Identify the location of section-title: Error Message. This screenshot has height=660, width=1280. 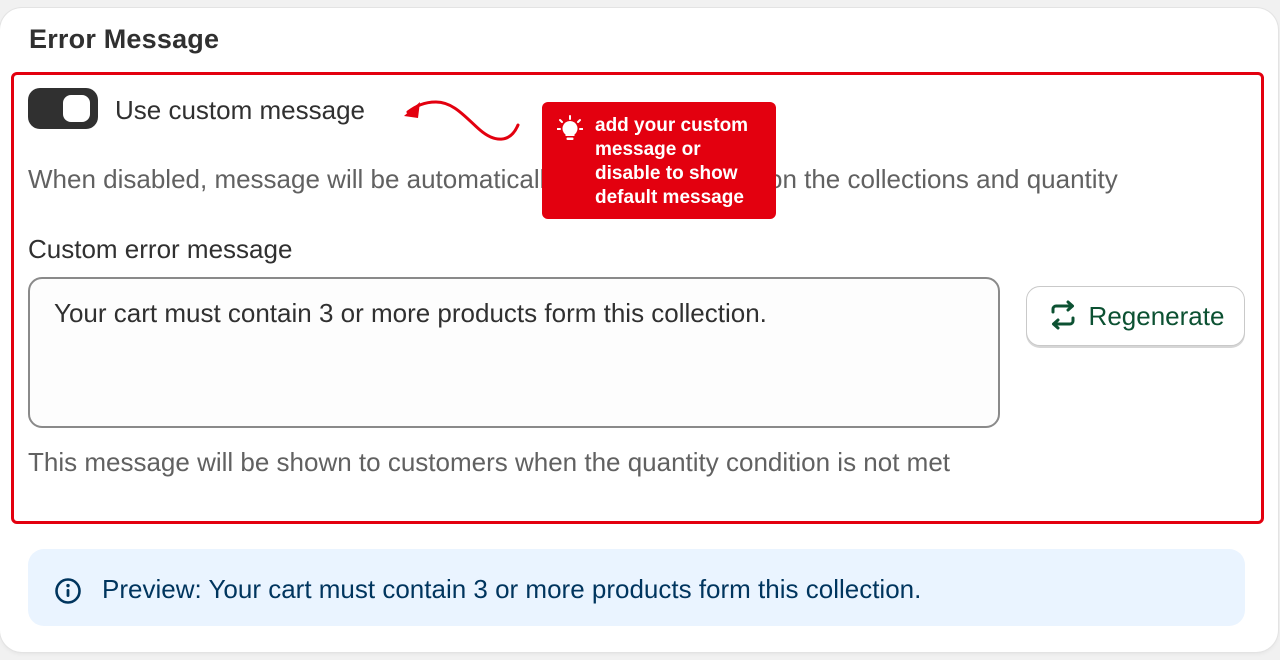
(124, 39).